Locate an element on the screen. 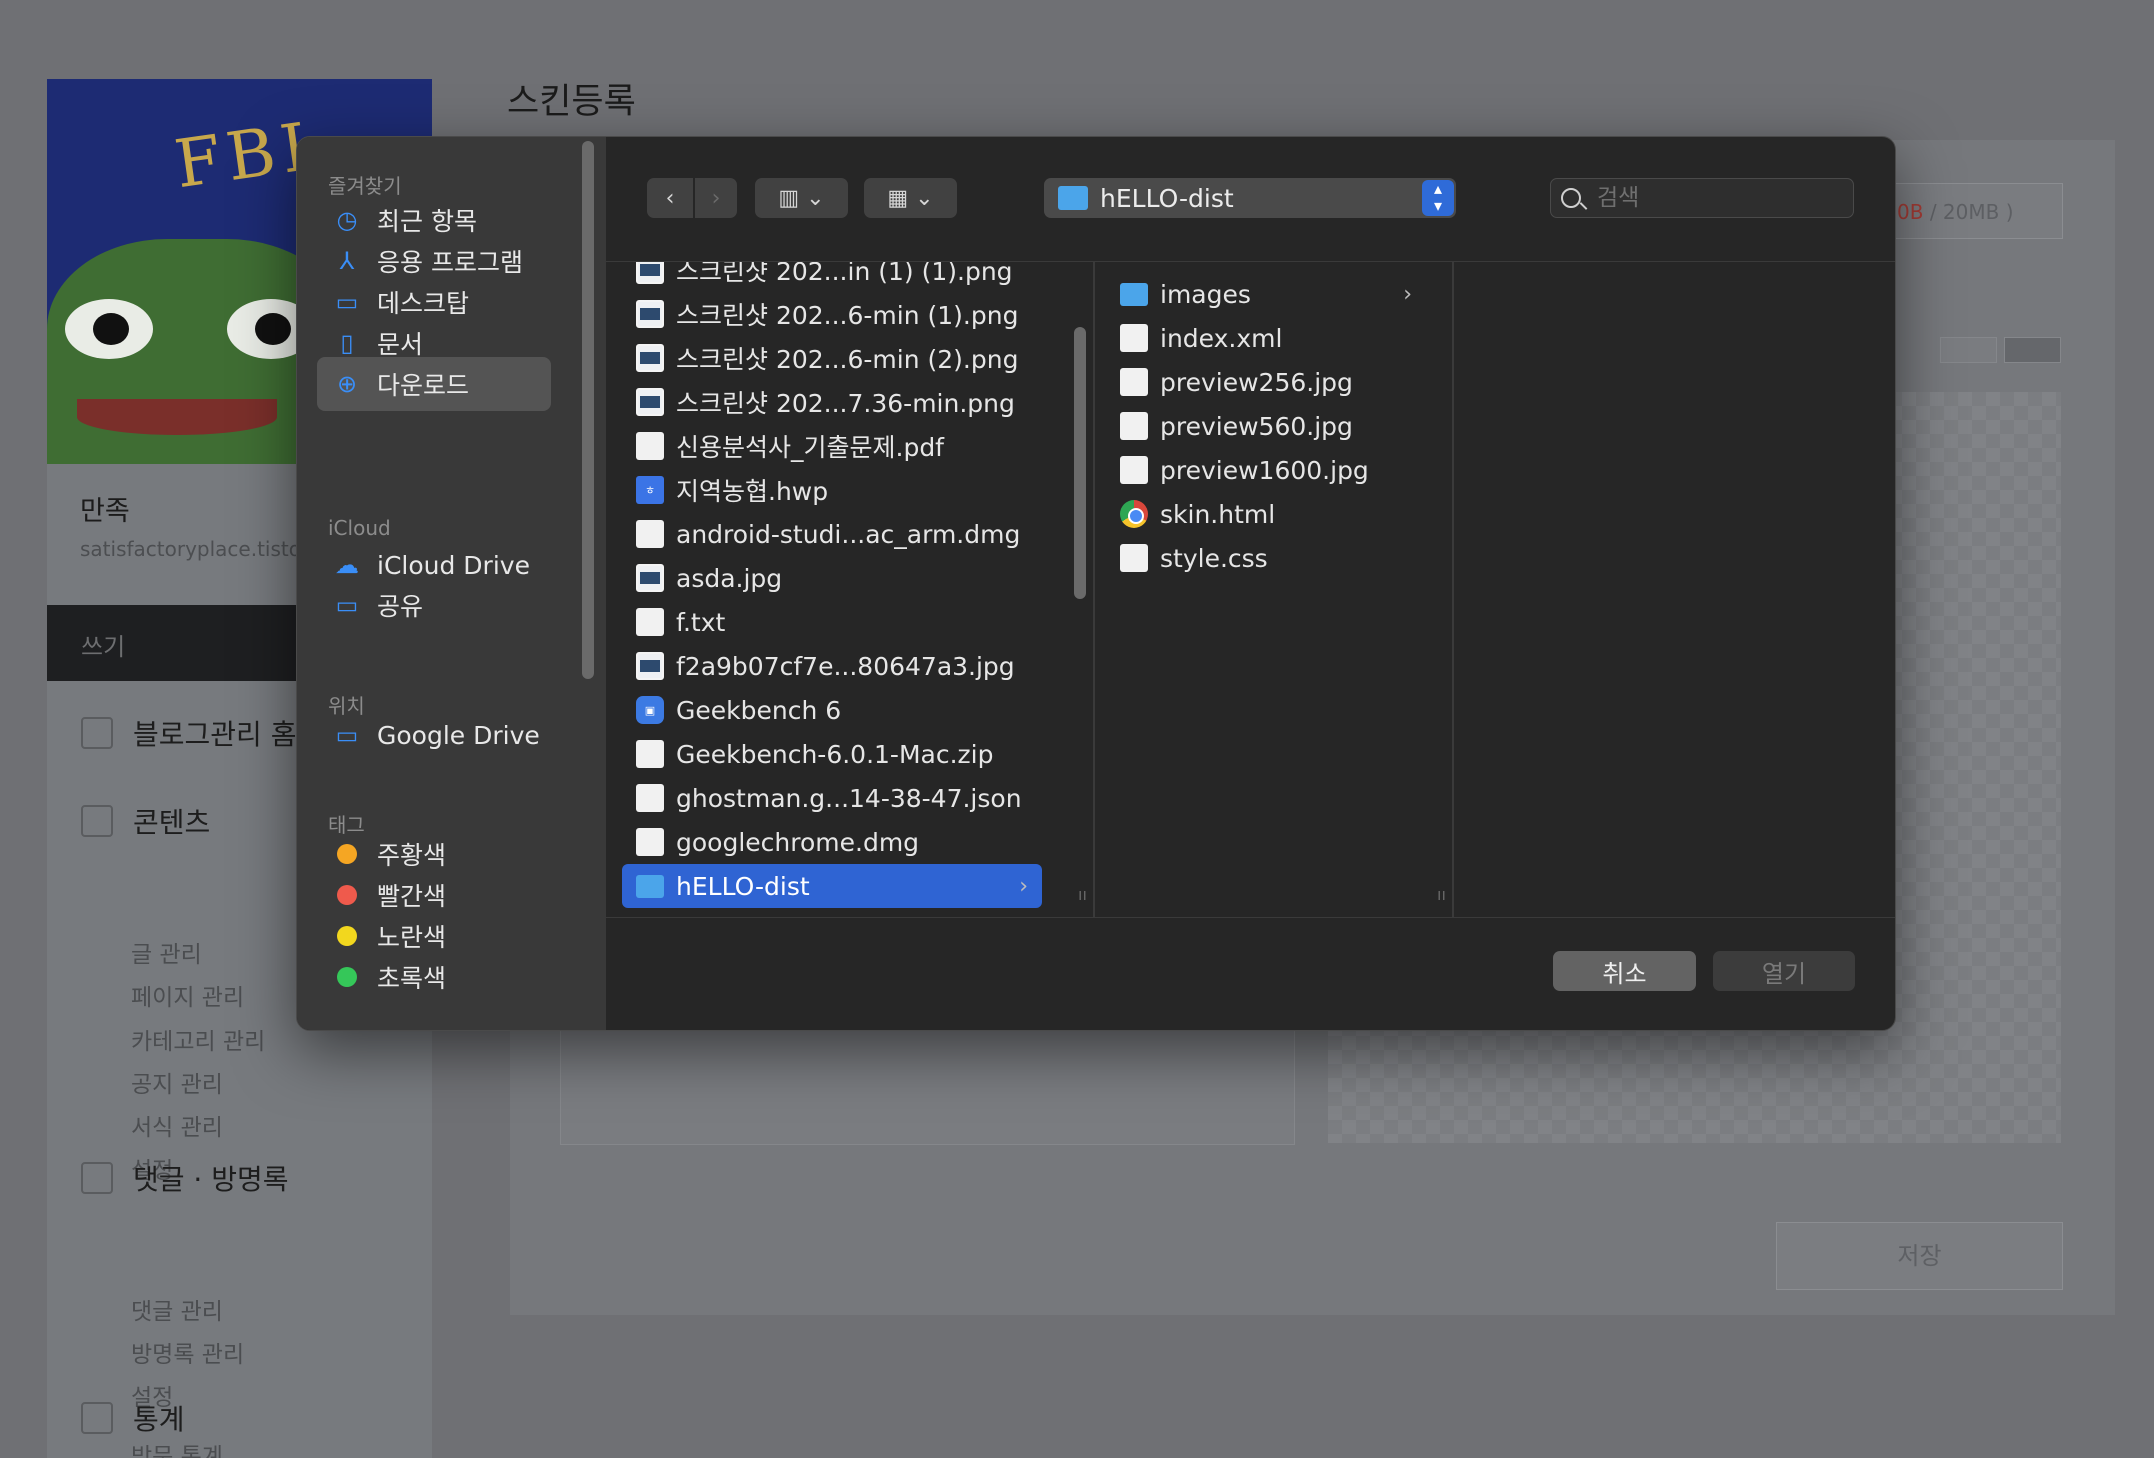  document-icon: ▯ is located at coordinates (347, 343).